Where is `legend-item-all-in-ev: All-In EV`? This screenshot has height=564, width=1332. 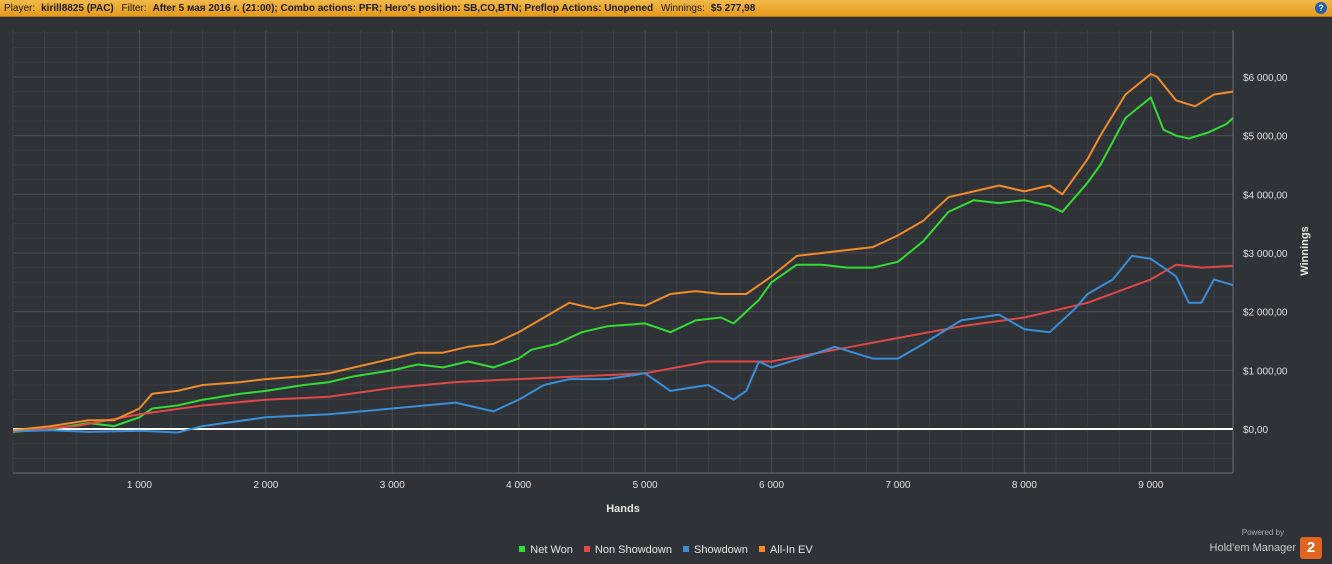 legend-item-all-in-ev: All-In EV is located at coordinates (785, 550).